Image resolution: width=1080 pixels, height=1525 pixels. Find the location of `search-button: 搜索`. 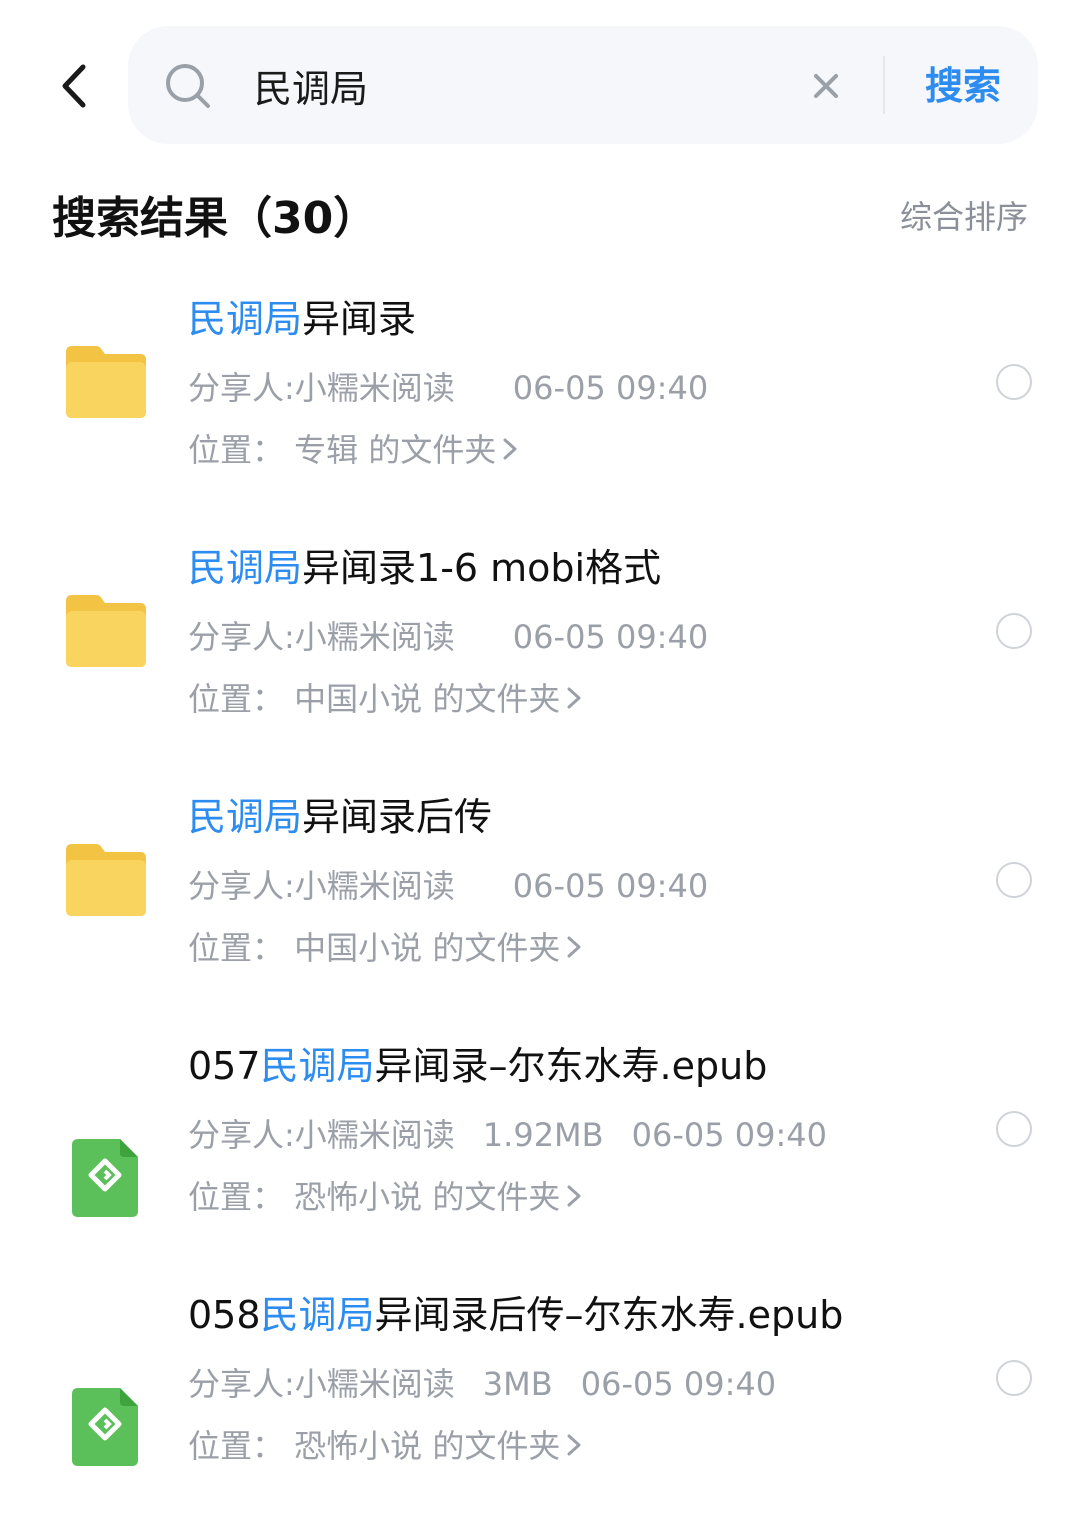

search-button: 搜索 is located at coordinates (963, 86).